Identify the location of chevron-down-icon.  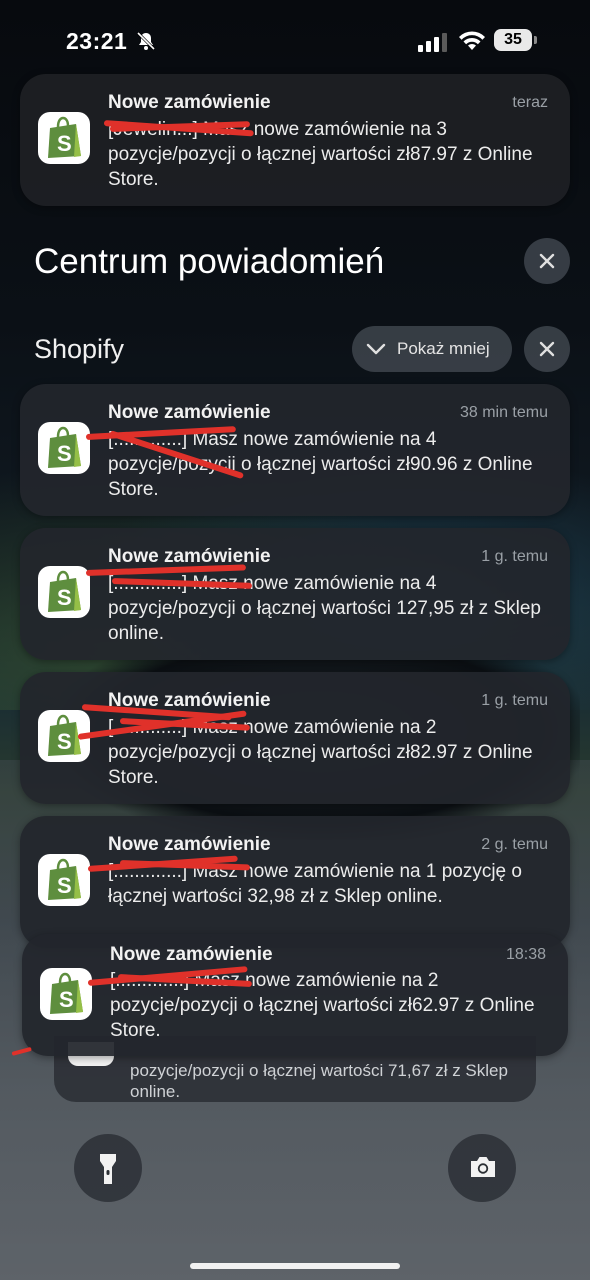
(376, 349).